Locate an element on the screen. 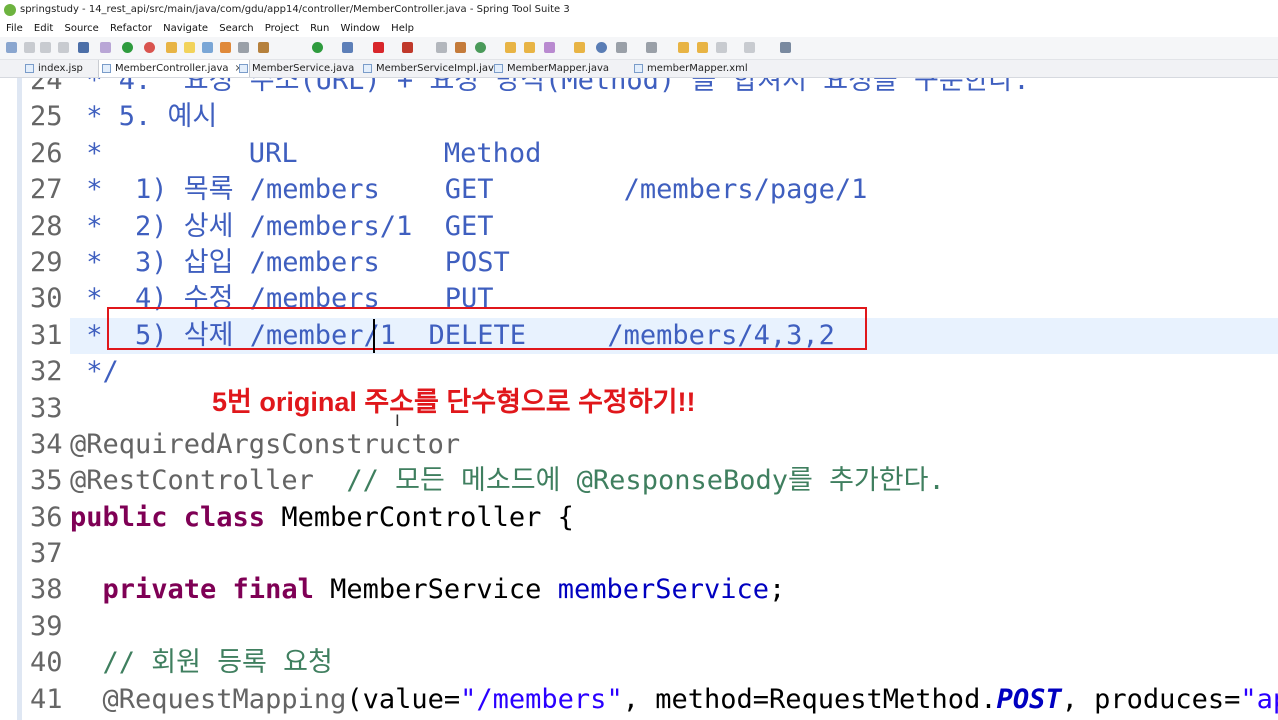 The image size is (1278, 720). xml-file-icon is located at coordinates (638, 68).